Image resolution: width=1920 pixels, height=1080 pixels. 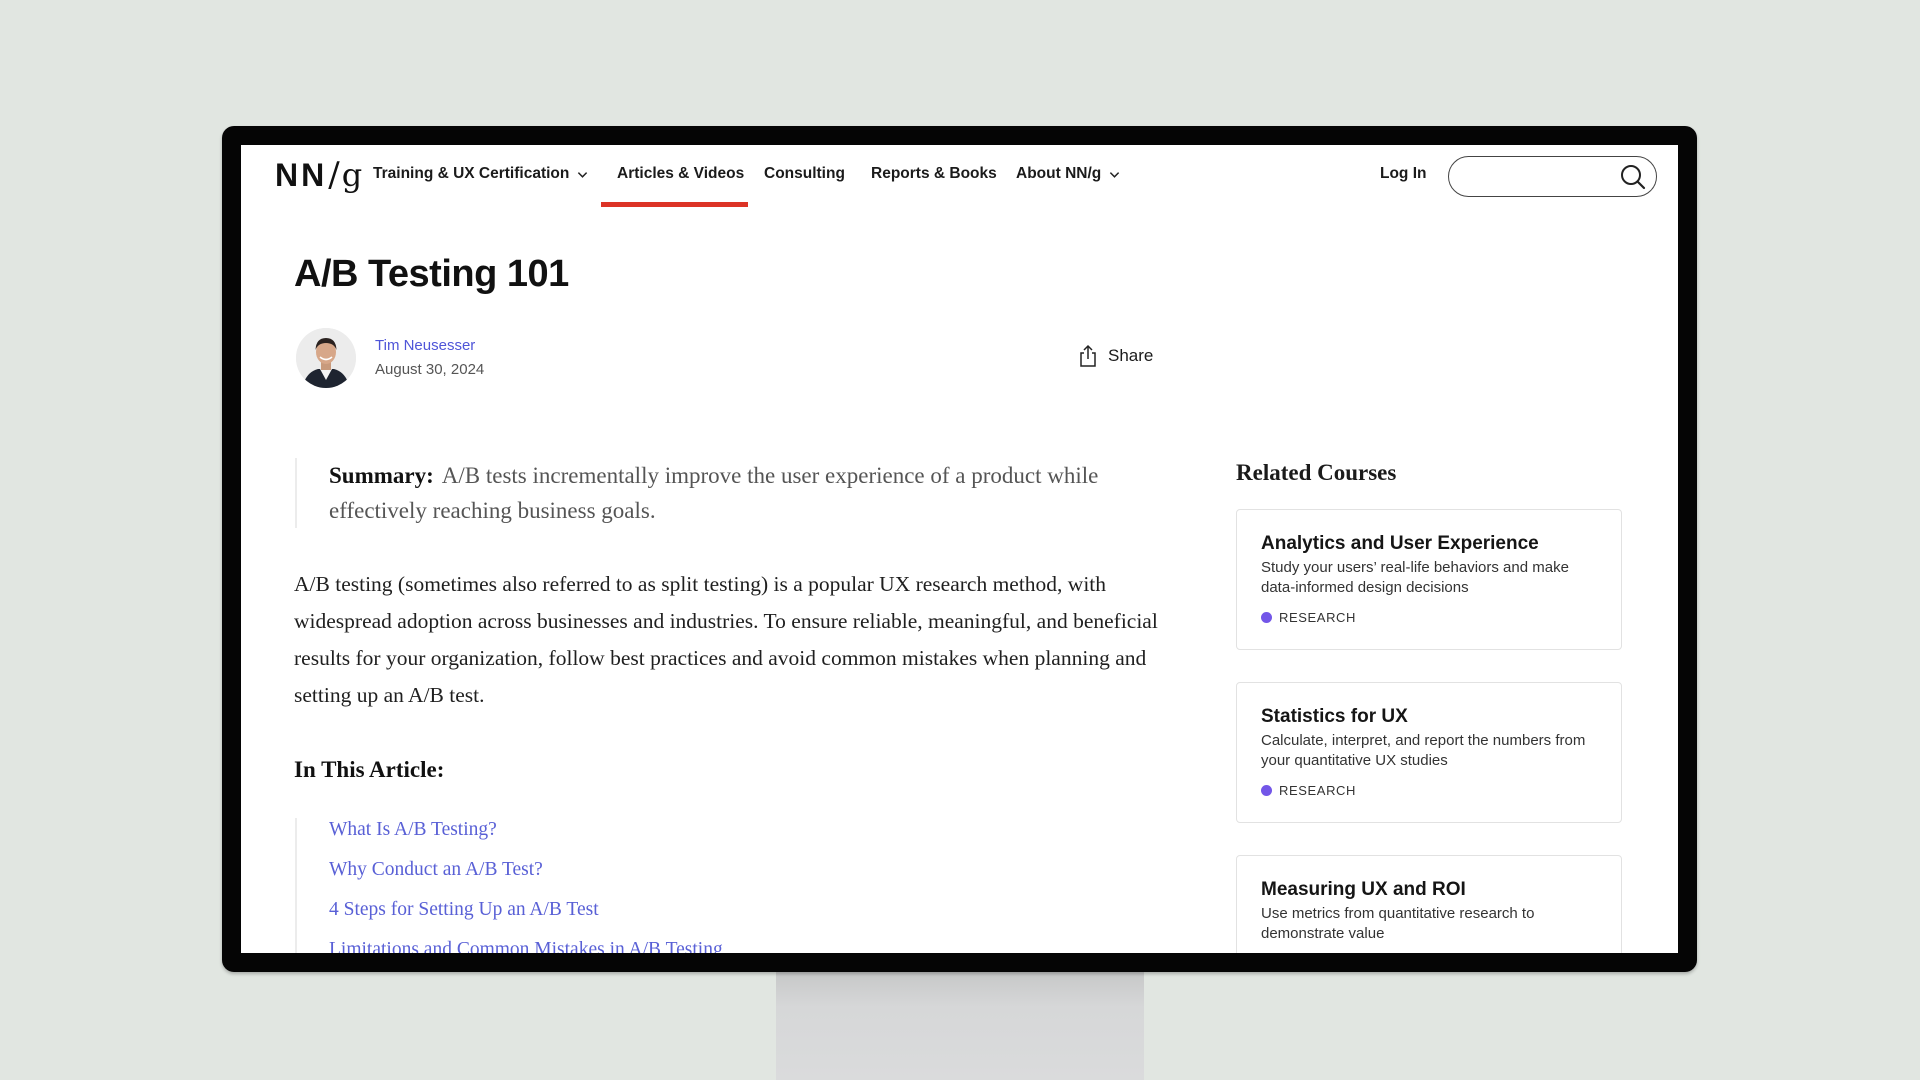 What do you see at coordinates (425, 345) in the screenshot?
I see `author-link: Tim Neusesser` at bounding box center [425, 345].